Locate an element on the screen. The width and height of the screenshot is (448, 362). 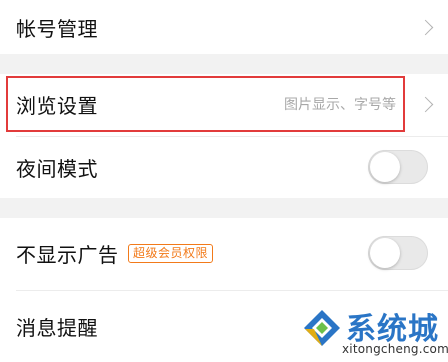
night-mode-toggle is located at coordinates (398, 167).